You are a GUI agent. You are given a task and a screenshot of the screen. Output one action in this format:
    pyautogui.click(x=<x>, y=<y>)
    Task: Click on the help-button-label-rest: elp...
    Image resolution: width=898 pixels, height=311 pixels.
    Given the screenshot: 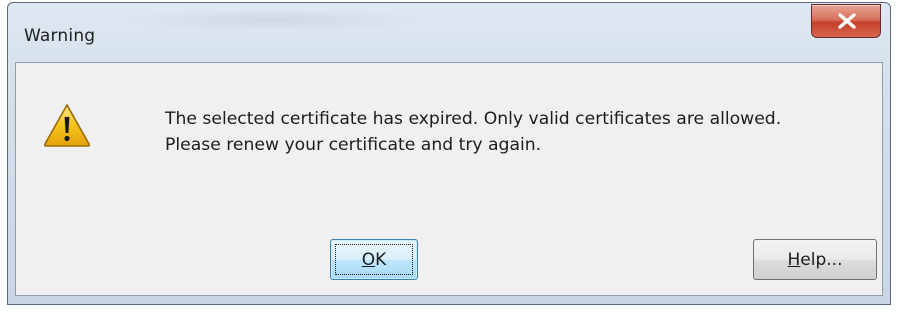 What is the action you would take?
    pyautogui.click(x=821, y=259)
    